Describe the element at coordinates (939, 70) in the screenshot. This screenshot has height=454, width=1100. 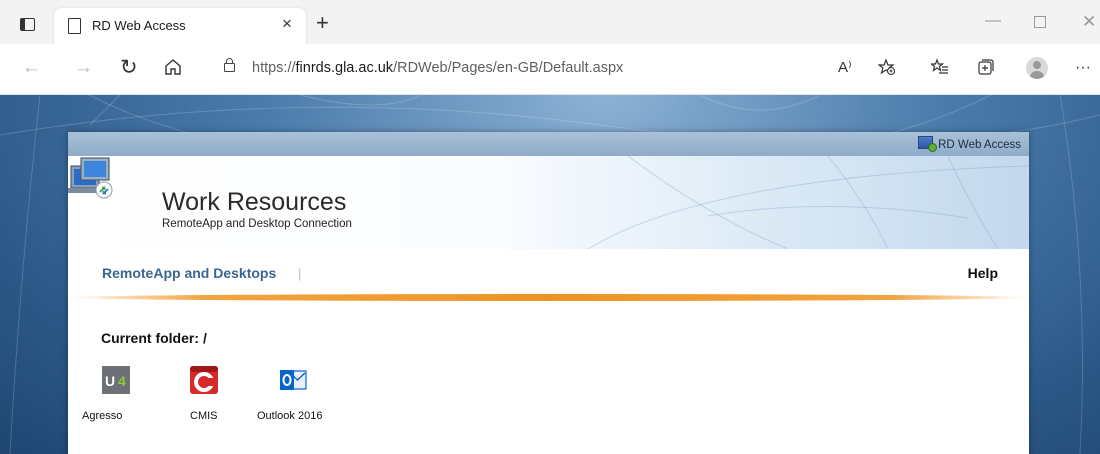
I see `favorites-icon` at that location.